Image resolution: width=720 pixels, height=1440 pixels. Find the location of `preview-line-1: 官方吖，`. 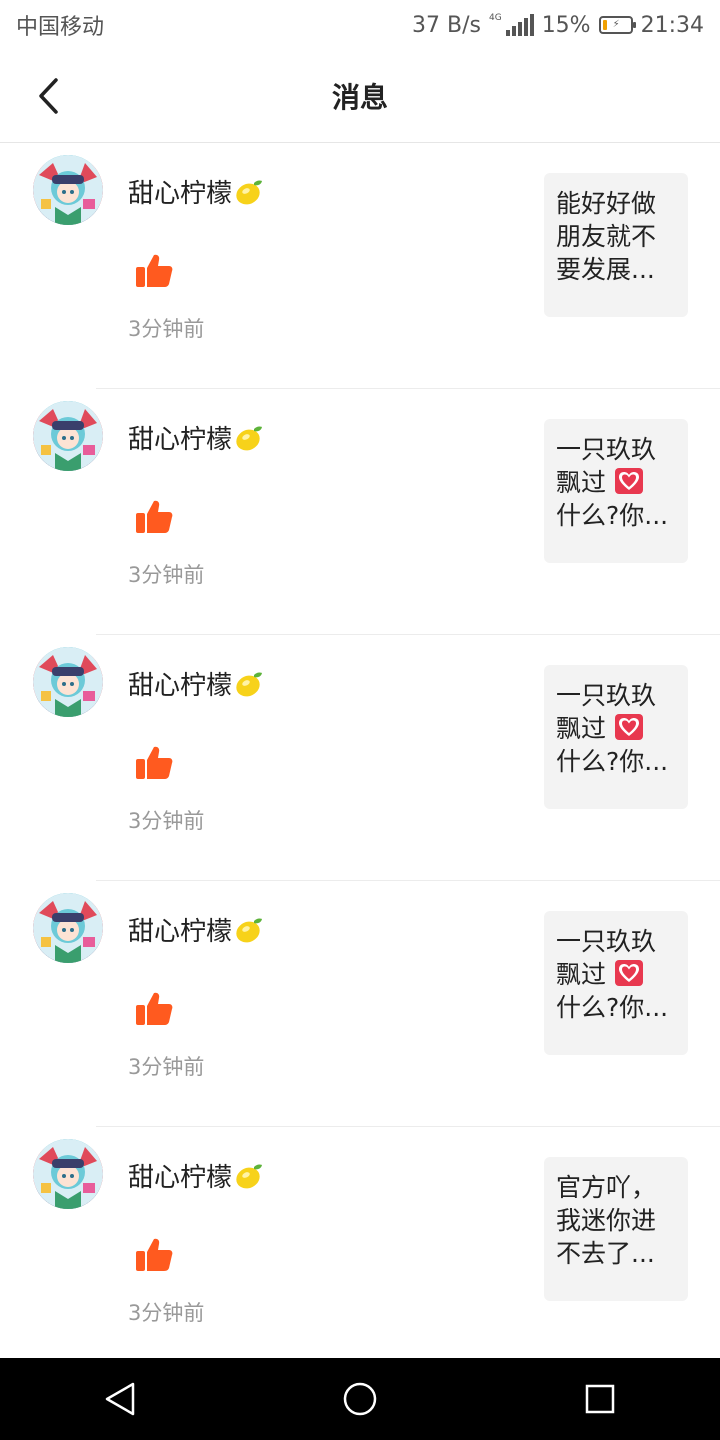

preview-line-1: 官方吖， is located at coordinates (606, 1187).